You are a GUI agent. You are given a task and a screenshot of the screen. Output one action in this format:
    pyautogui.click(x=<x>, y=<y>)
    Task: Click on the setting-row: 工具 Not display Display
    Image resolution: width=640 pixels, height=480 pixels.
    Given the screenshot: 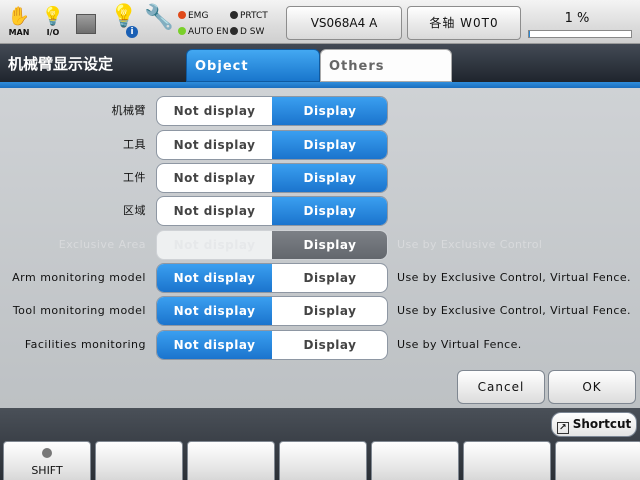 What is the action you would take?
    pyautogui.click(x=320, y=146)
    